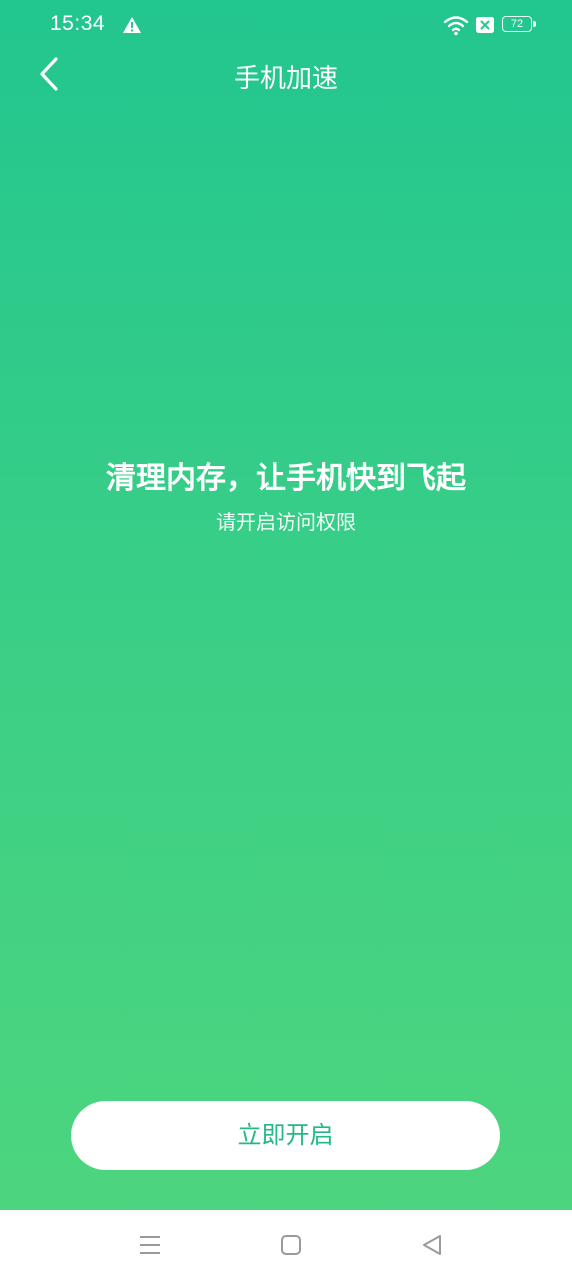  I want to click on home-icon, so click(291, 1245).